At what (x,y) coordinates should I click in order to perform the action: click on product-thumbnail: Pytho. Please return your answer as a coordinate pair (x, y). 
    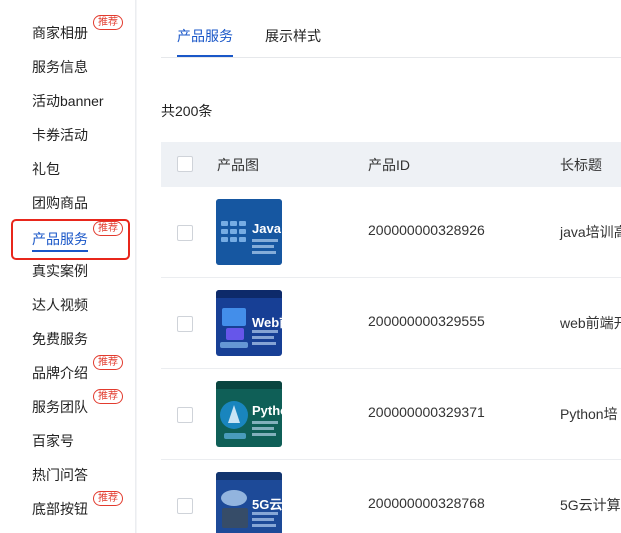
    Looking at the image, I should click on (249, 414).